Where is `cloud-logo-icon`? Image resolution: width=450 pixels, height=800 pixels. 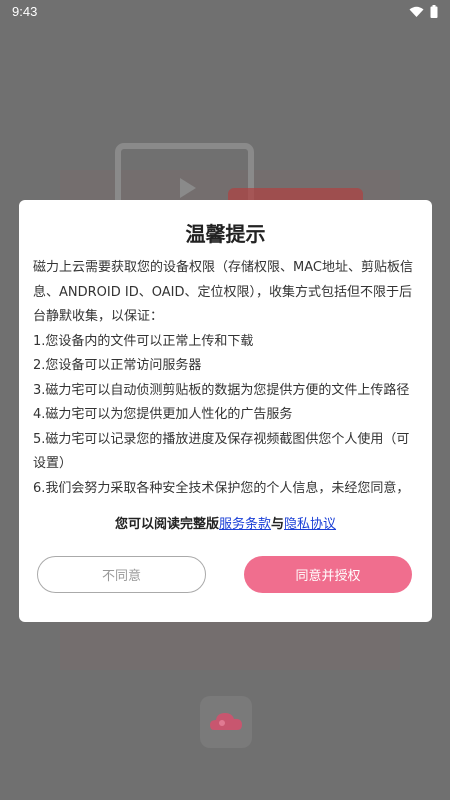
cloud-logo-icon is located at coordinates (226, 722).